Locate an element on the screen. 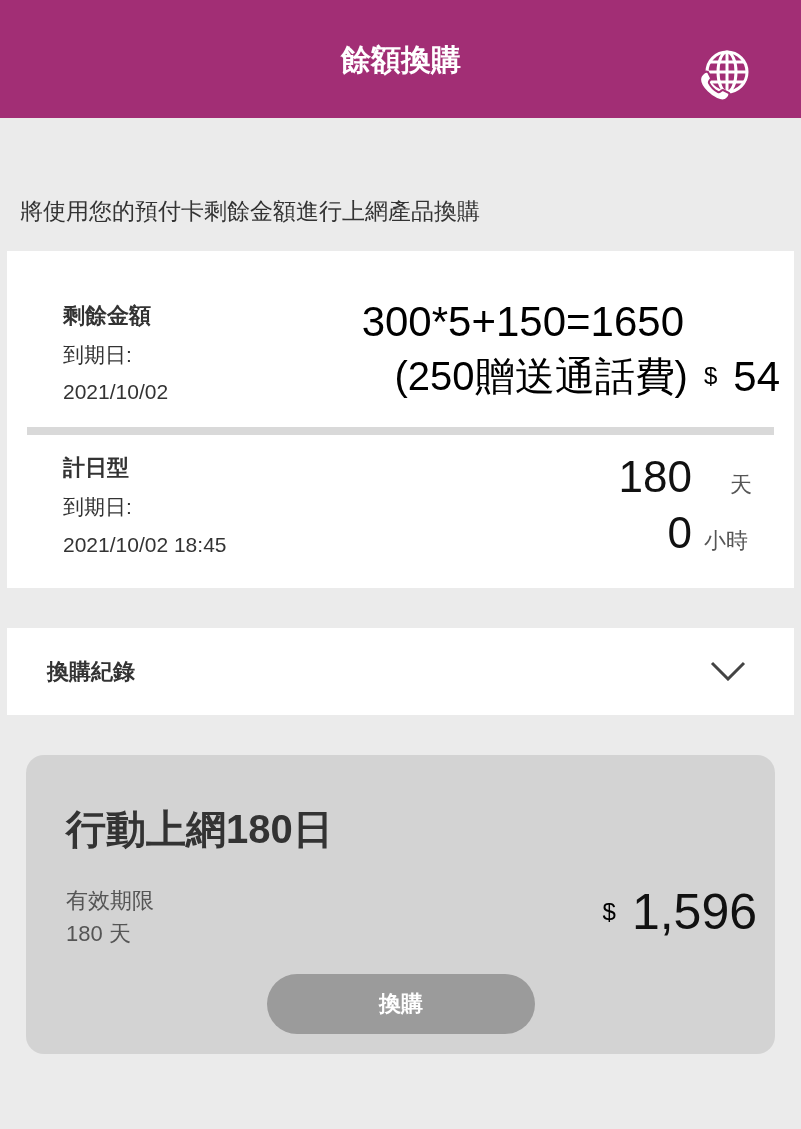 The width and height of the screenshot is (801, 1129). history-label: 換購紀錄 is located at coordinates (91, 671).